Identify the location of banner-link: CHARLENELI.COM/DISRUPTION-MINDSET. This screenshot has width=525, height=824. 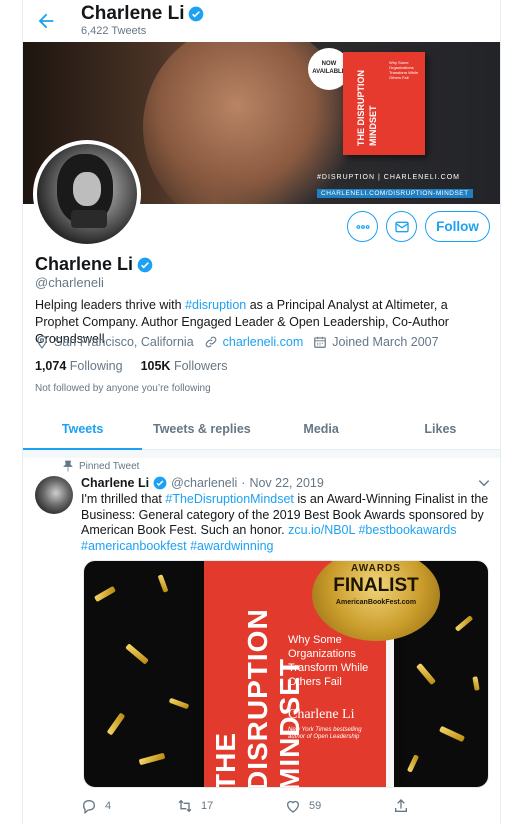
(395, 193).